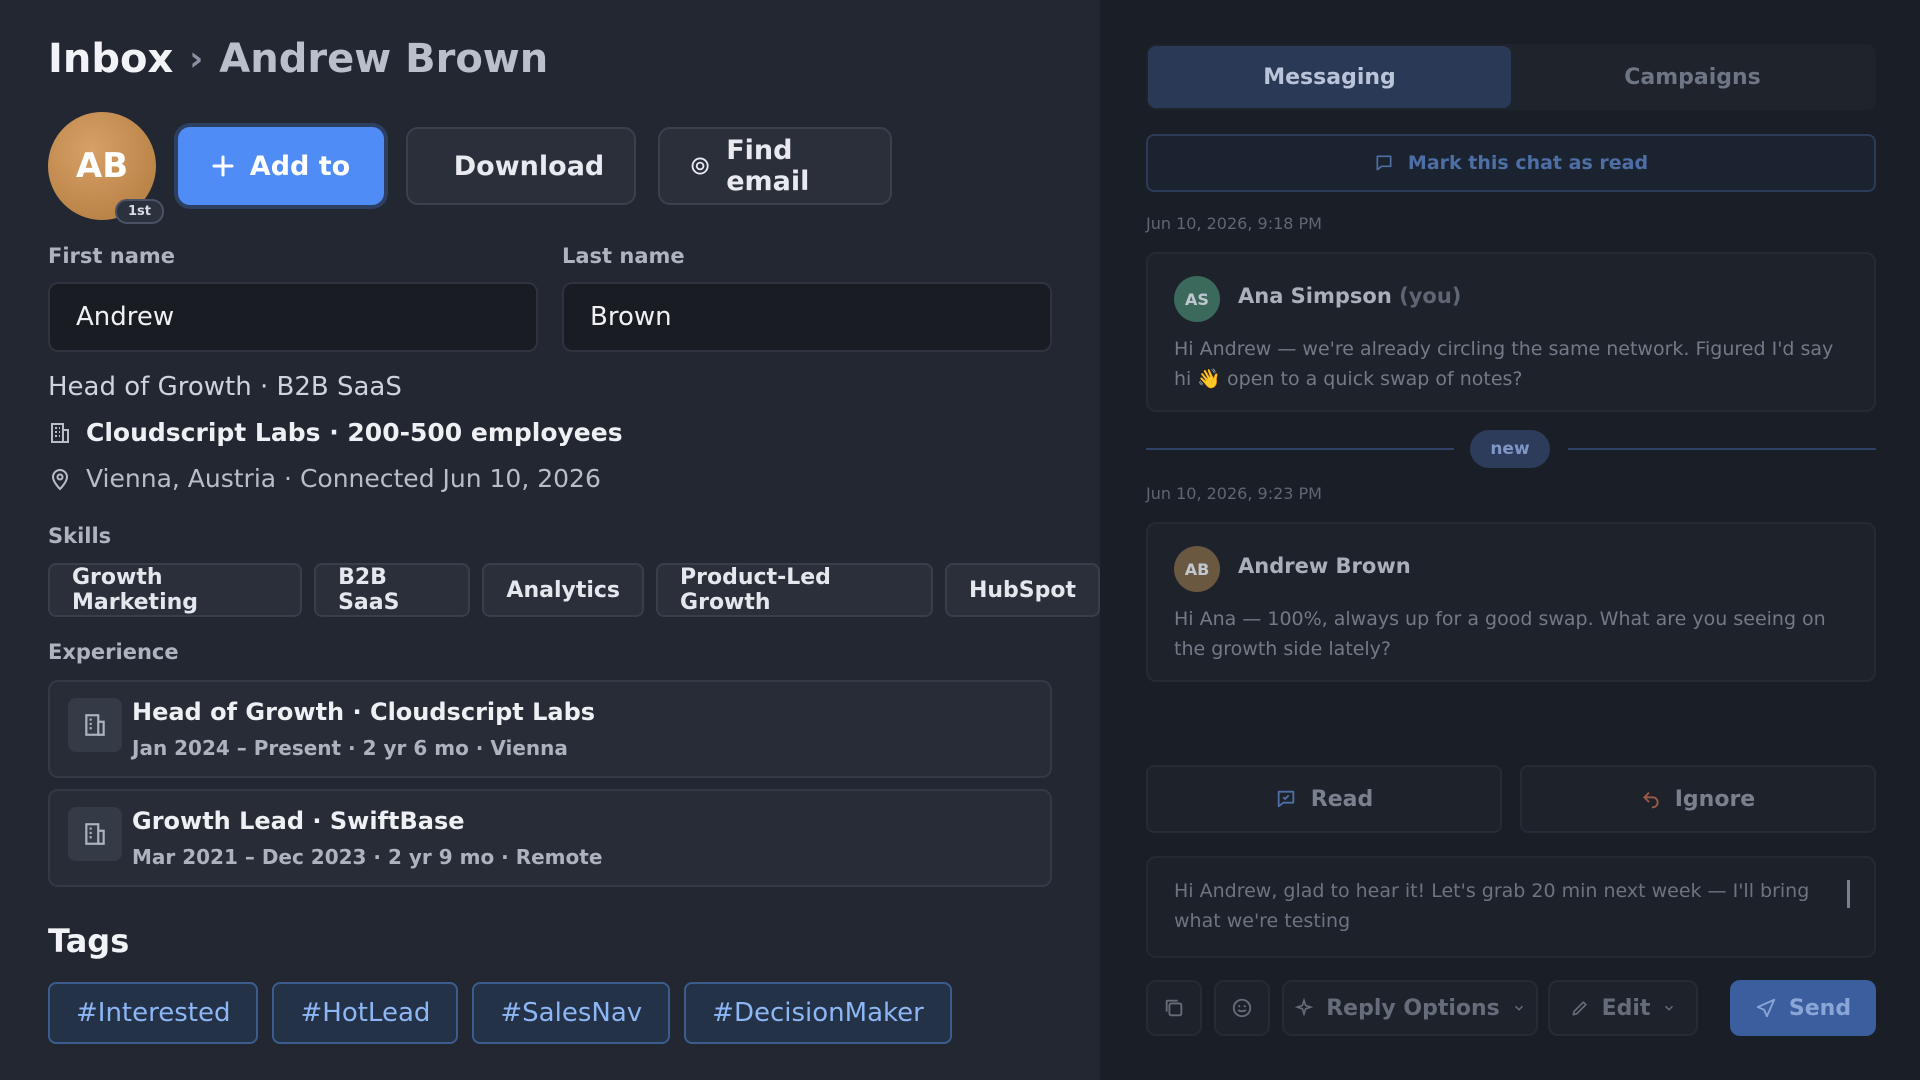 This screenshot has width=1920, height=1080. I want to click on first-name-label: First name, so click(111, 256).